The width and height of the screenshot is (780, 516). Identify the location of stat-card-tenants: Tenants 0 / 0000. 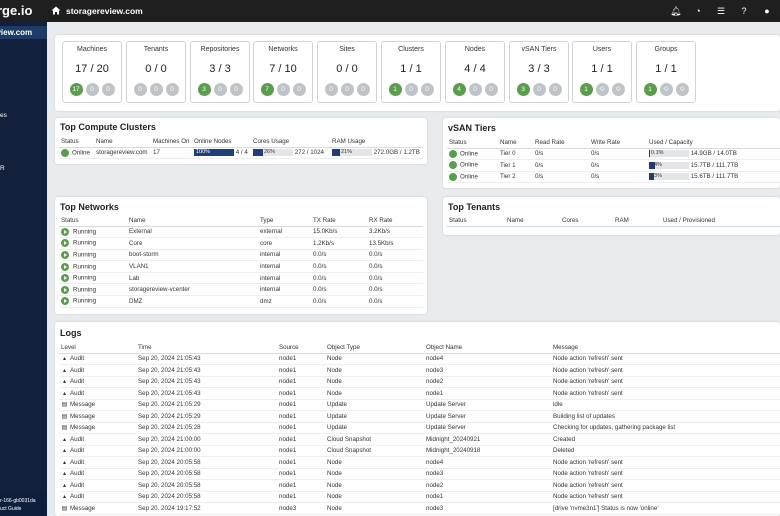
(156, 72).